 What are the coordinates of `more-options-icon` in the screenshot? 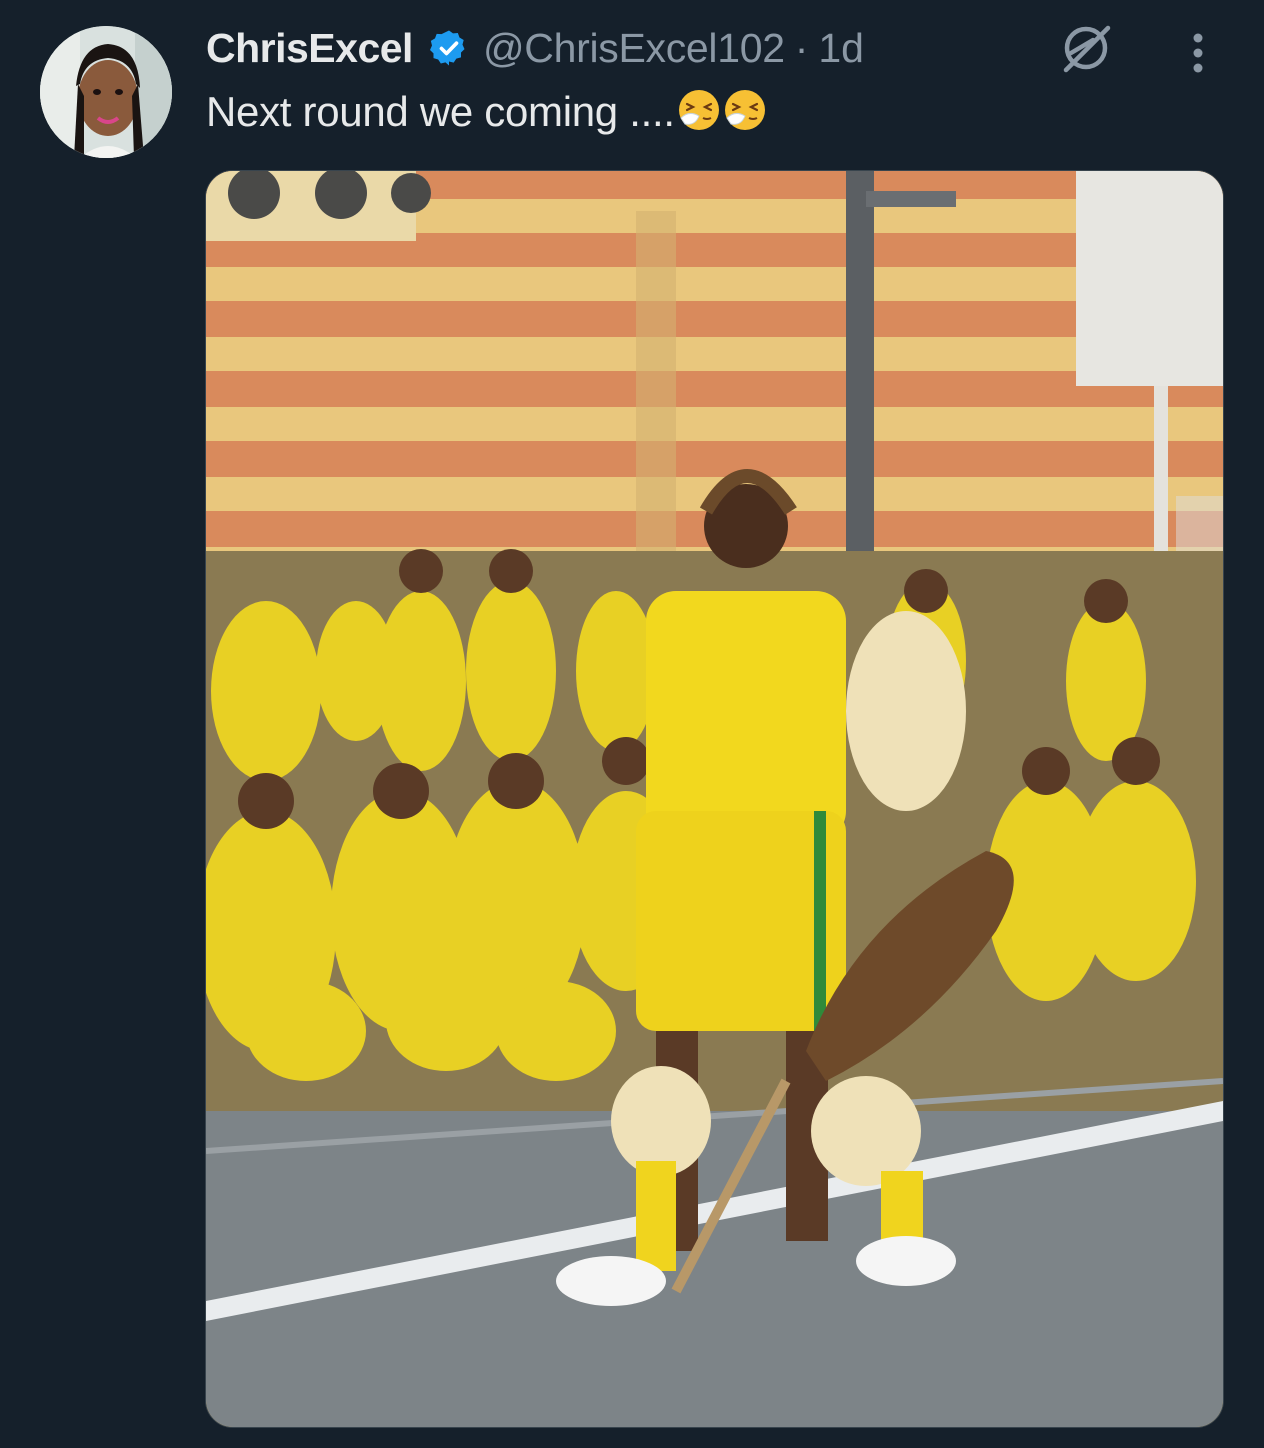 It's located at (1198, 53).